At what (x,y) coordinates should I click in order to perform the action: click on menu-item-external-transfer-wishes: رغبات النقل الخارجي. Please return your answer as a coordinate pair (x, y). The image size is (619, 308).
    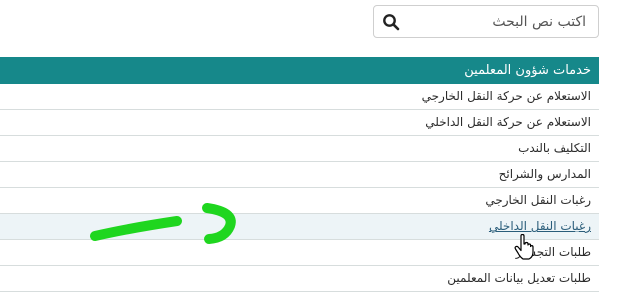
    Looking at the image, I should click on (299, 201).